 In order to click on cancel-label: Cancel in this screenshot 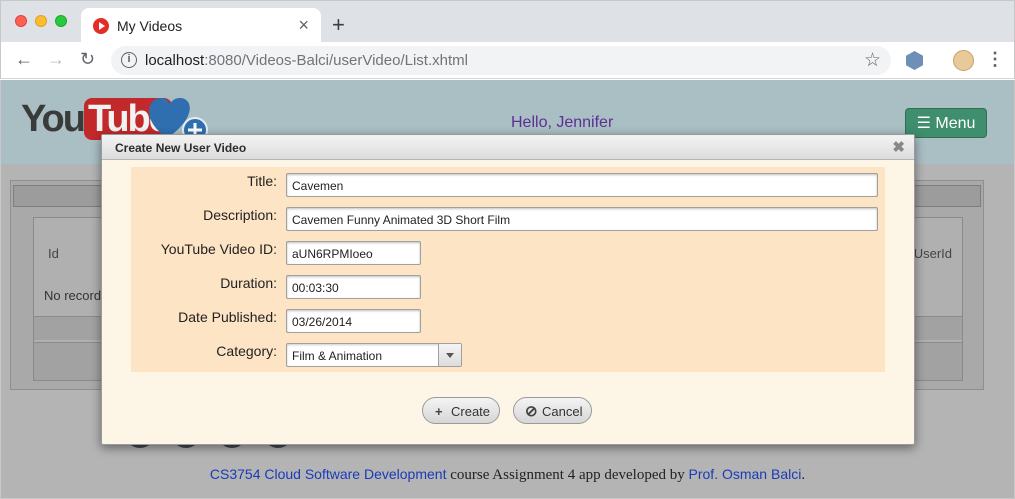, I will do `click(562, 411)`.